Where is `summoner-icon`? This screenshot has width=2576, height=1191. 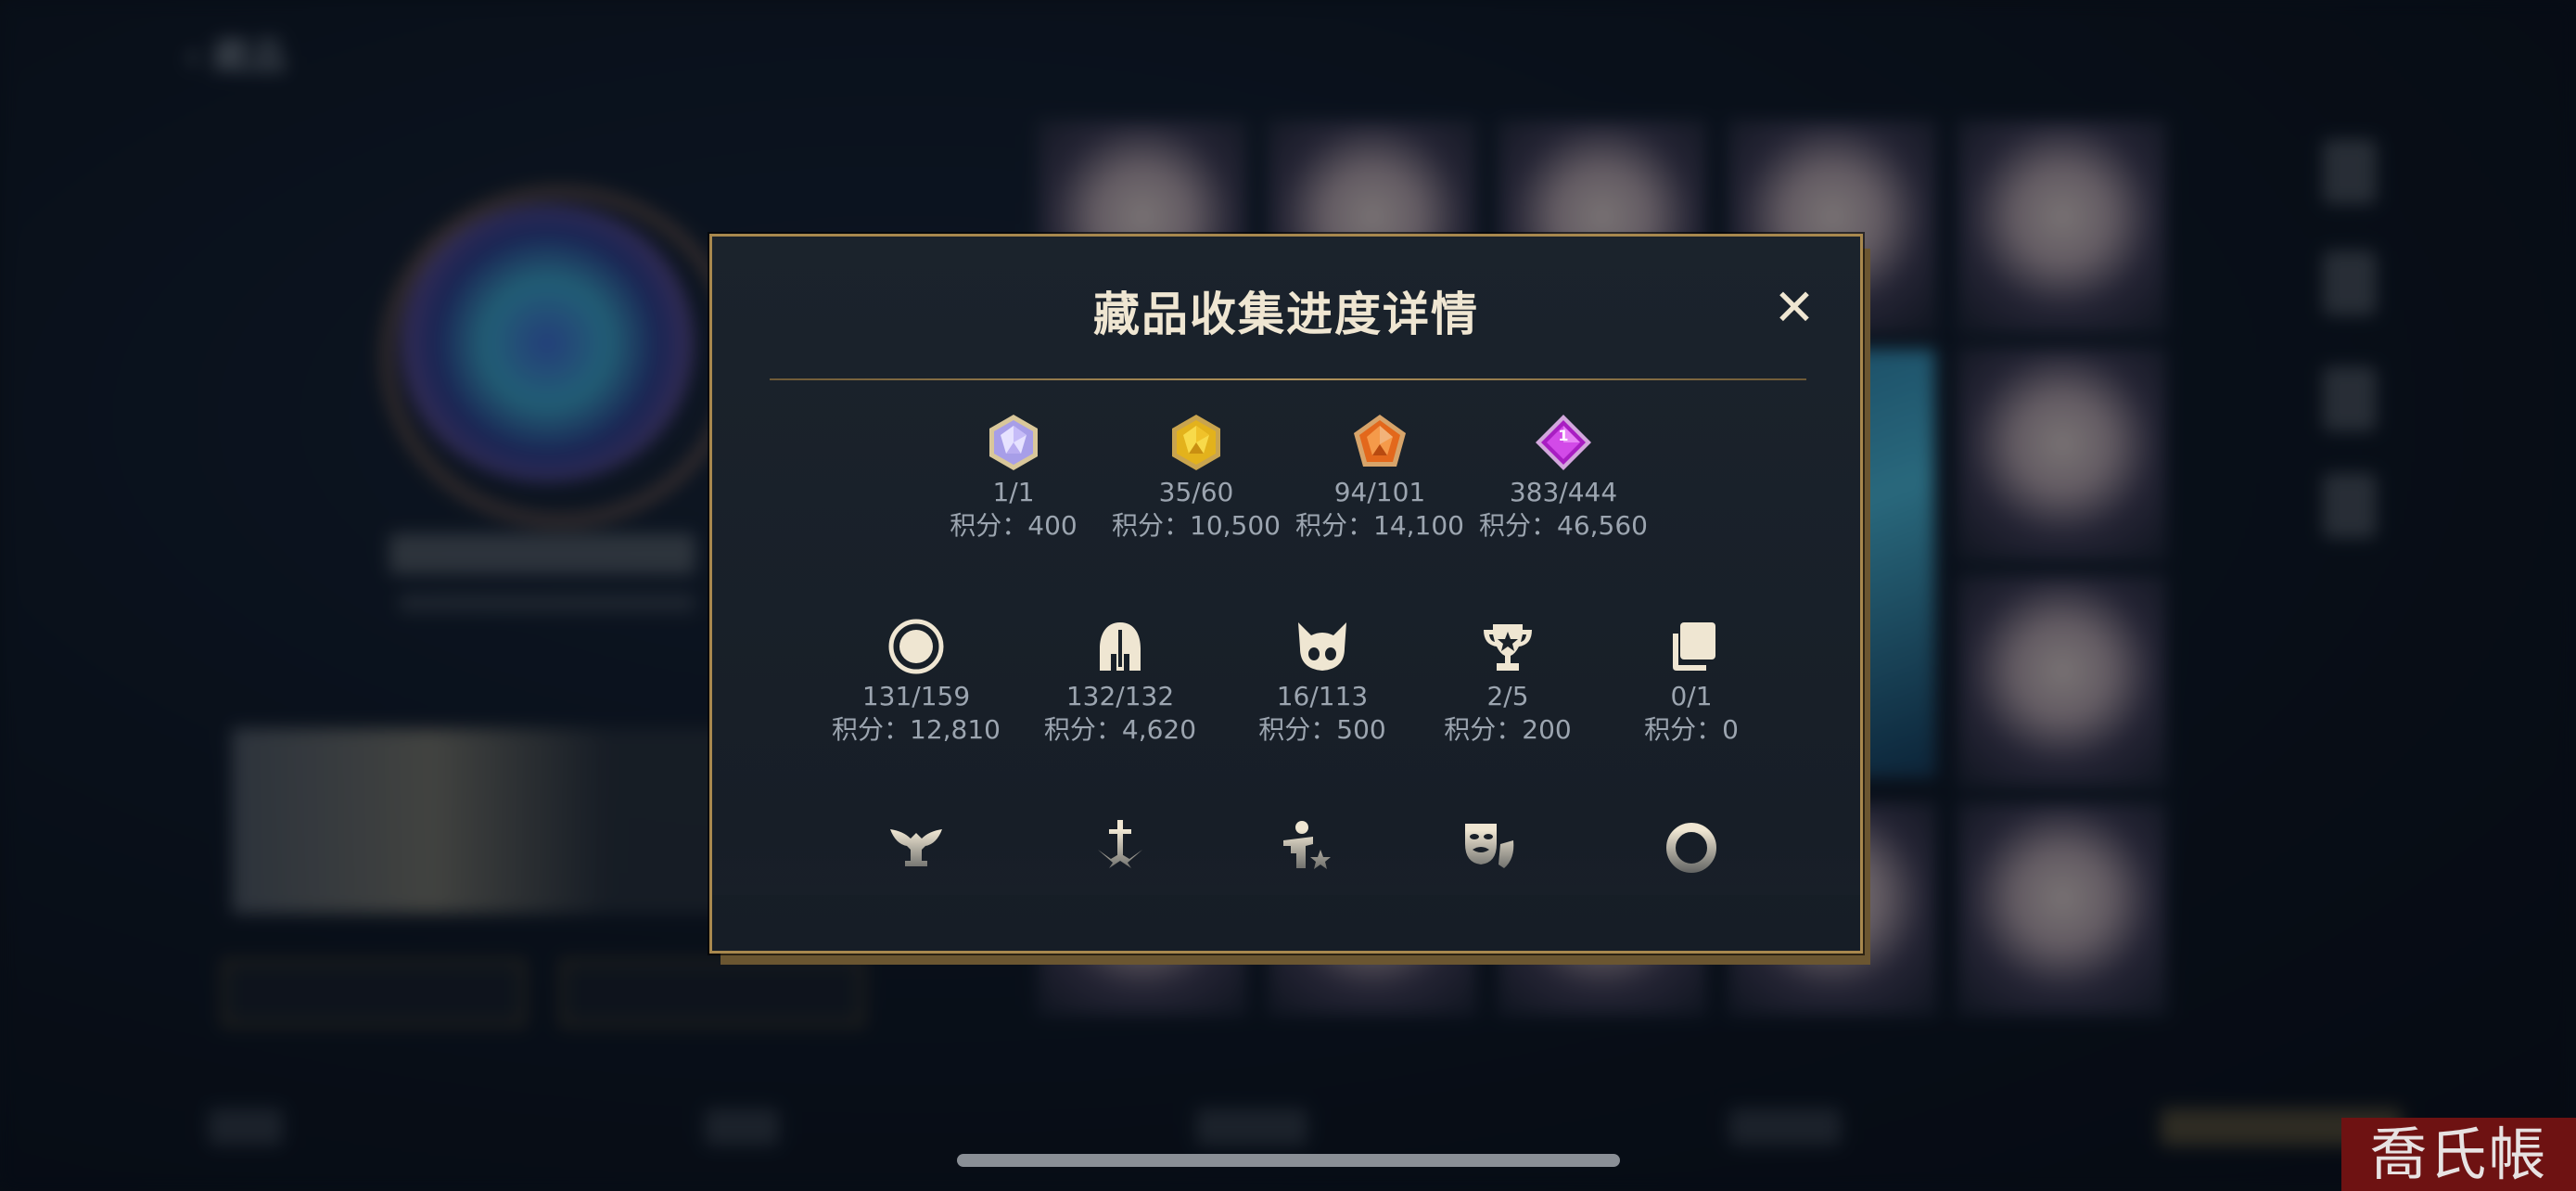 summoner-icon is located at coordinates (916, 647).